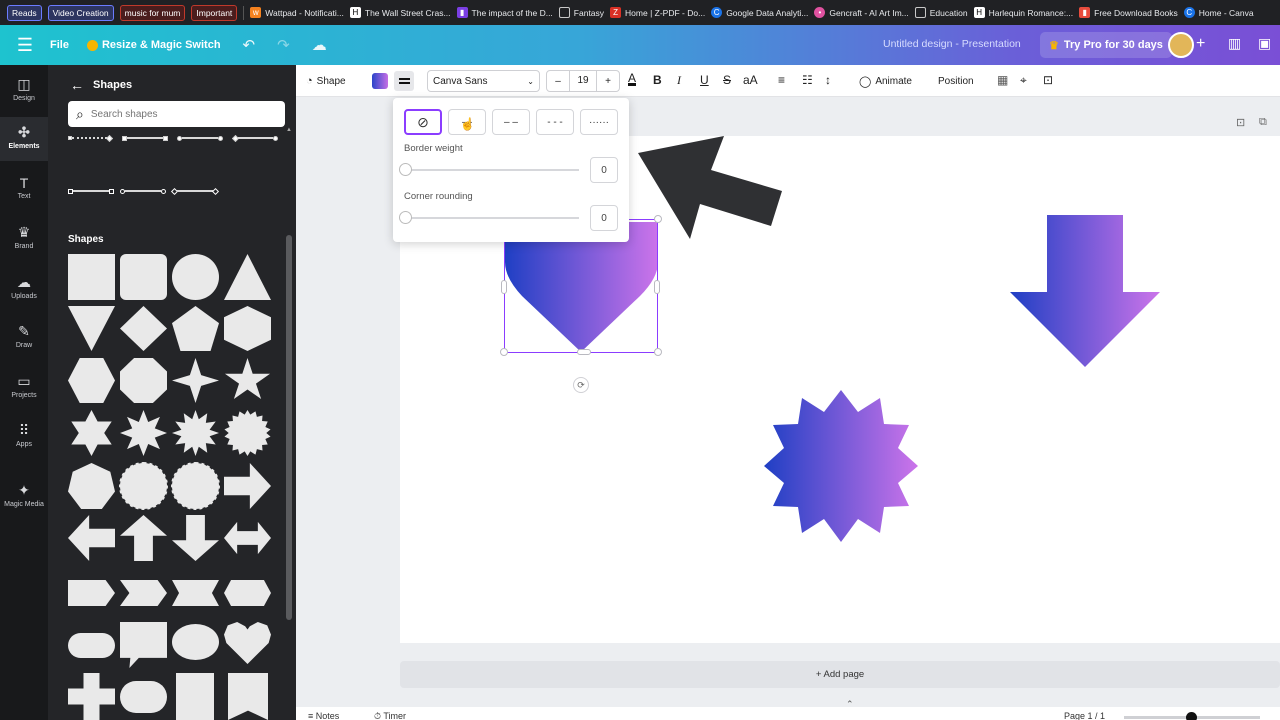 This screenshot has width=1280, height=720. What do you see at coordinates (24, 89) in the screenshot?
I see `rail-item-design: ◫ Design` at bounding box center [24, 89].